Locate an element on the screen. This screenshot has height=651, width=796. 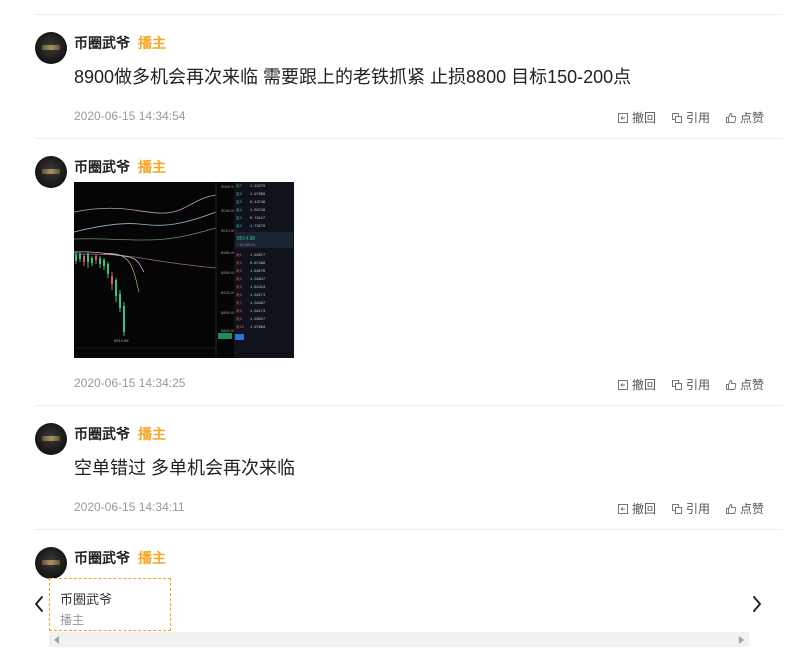
chevron-right-icon is located at coordinates (757, 604).